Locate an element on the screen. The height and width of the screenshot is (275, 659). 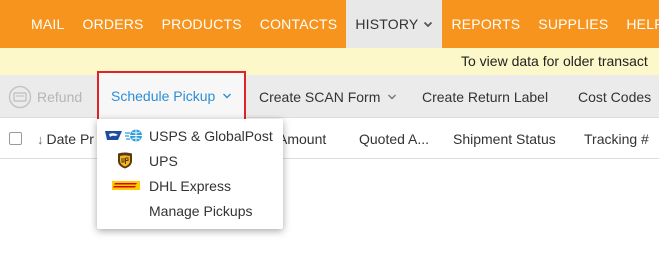
create-scan-form-button: Create SCAN Form is located at coordinates (328, 96).